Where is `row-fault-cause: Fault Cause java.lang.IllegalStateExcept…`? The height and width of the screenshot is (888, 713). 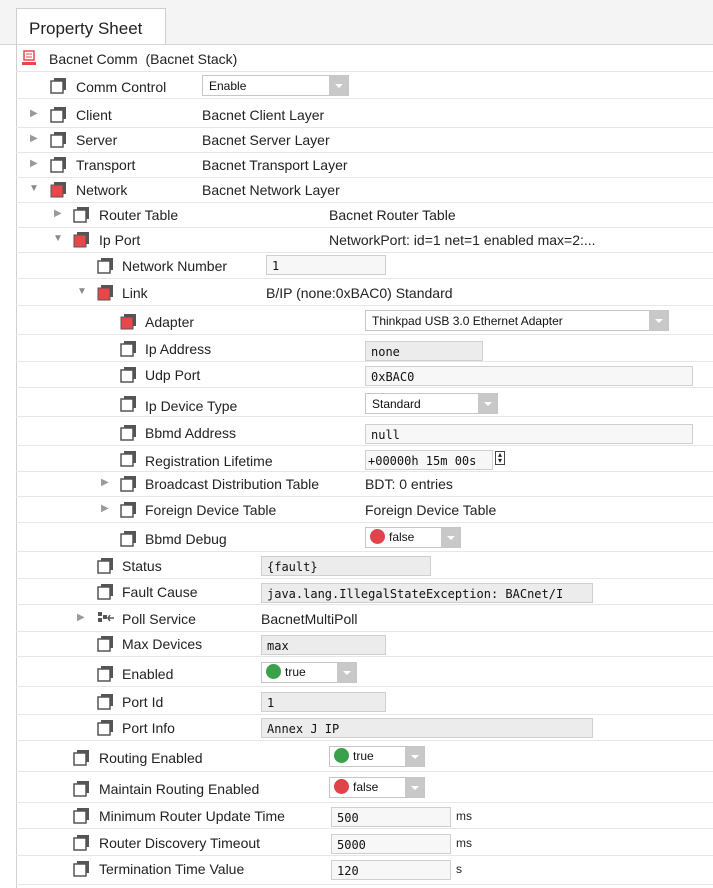 row-fault-cause: Fault Cause java.lang.IllegalStateExcept… is located at coordinates (364, 592).